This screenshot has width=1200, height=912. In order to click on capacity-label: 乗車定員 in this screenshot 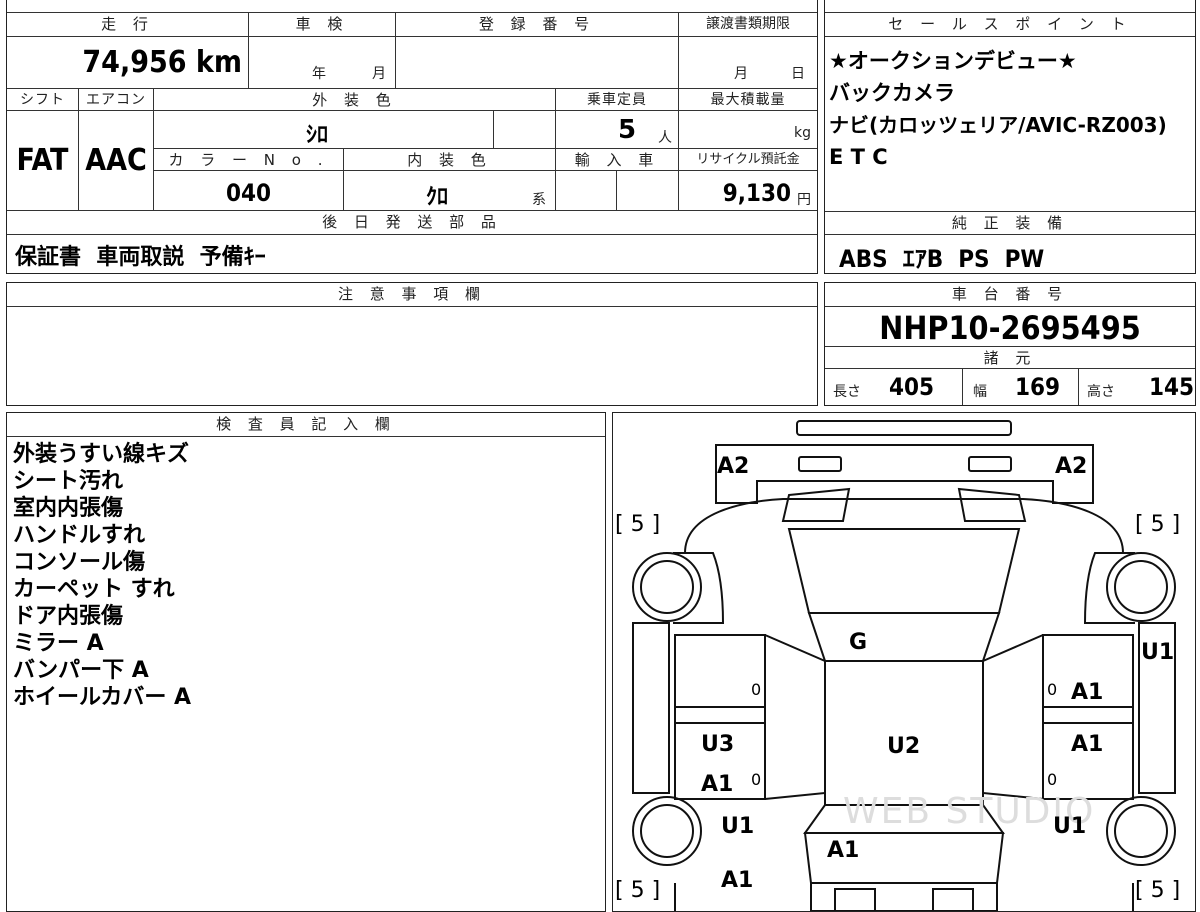, I will do `click(617, 100)`.